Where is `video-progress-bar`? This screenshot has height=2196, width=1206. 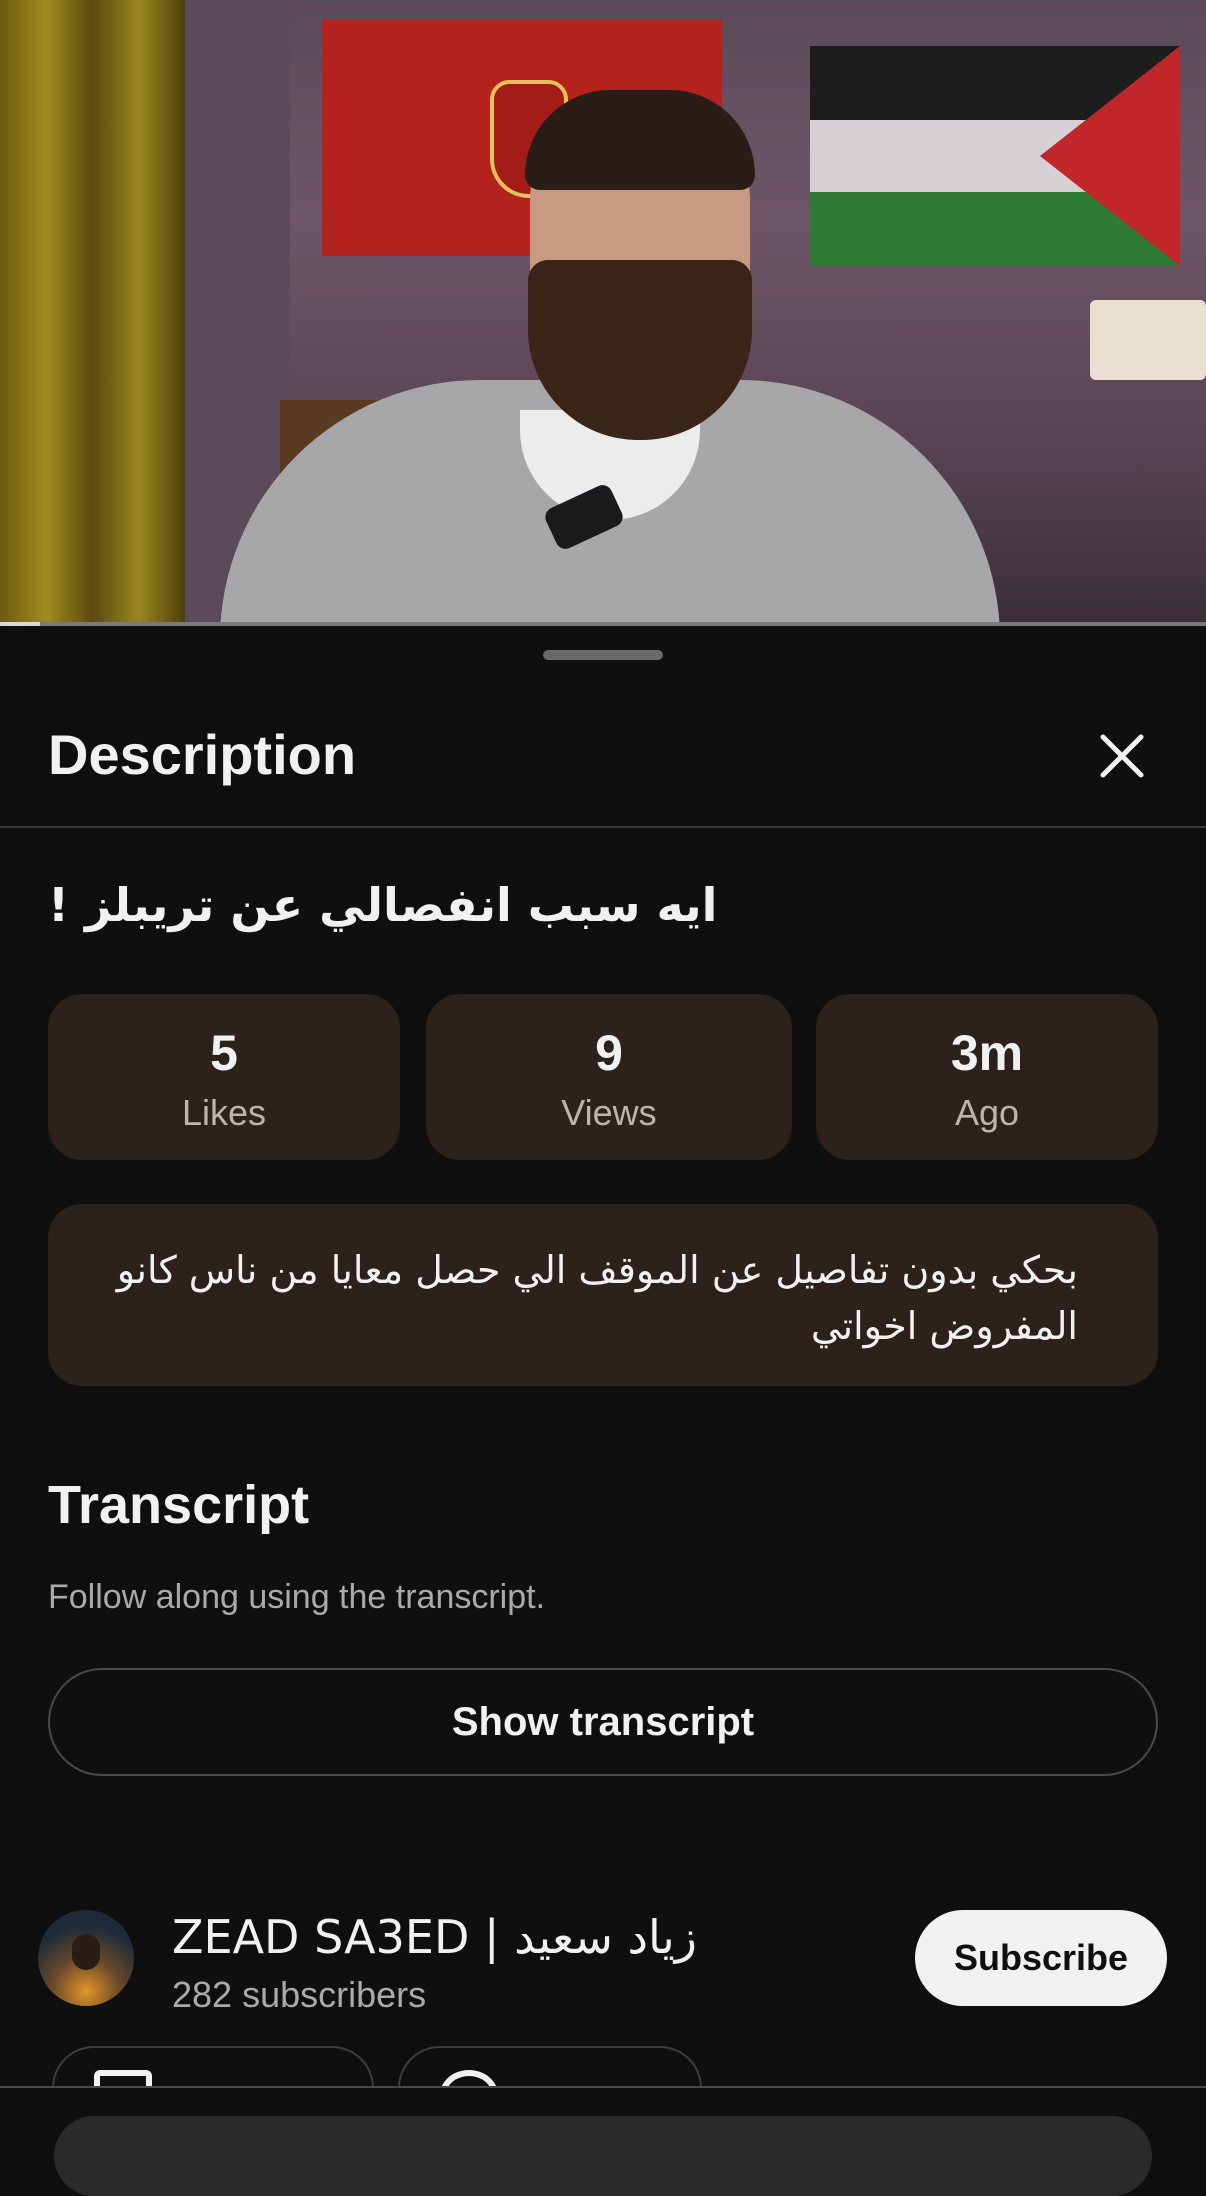
video-progress-bar is located at coordinates (603, 624).